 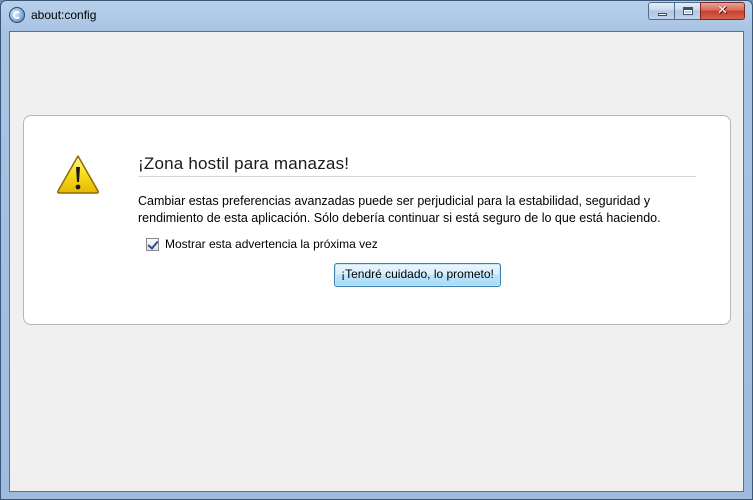 What do you see at coordinates (271, 244) in the screenshot?
I see `show-warning-checkbox-label: Mostrar esta advertencia la próxima vez` at bounding box center [271, 244].